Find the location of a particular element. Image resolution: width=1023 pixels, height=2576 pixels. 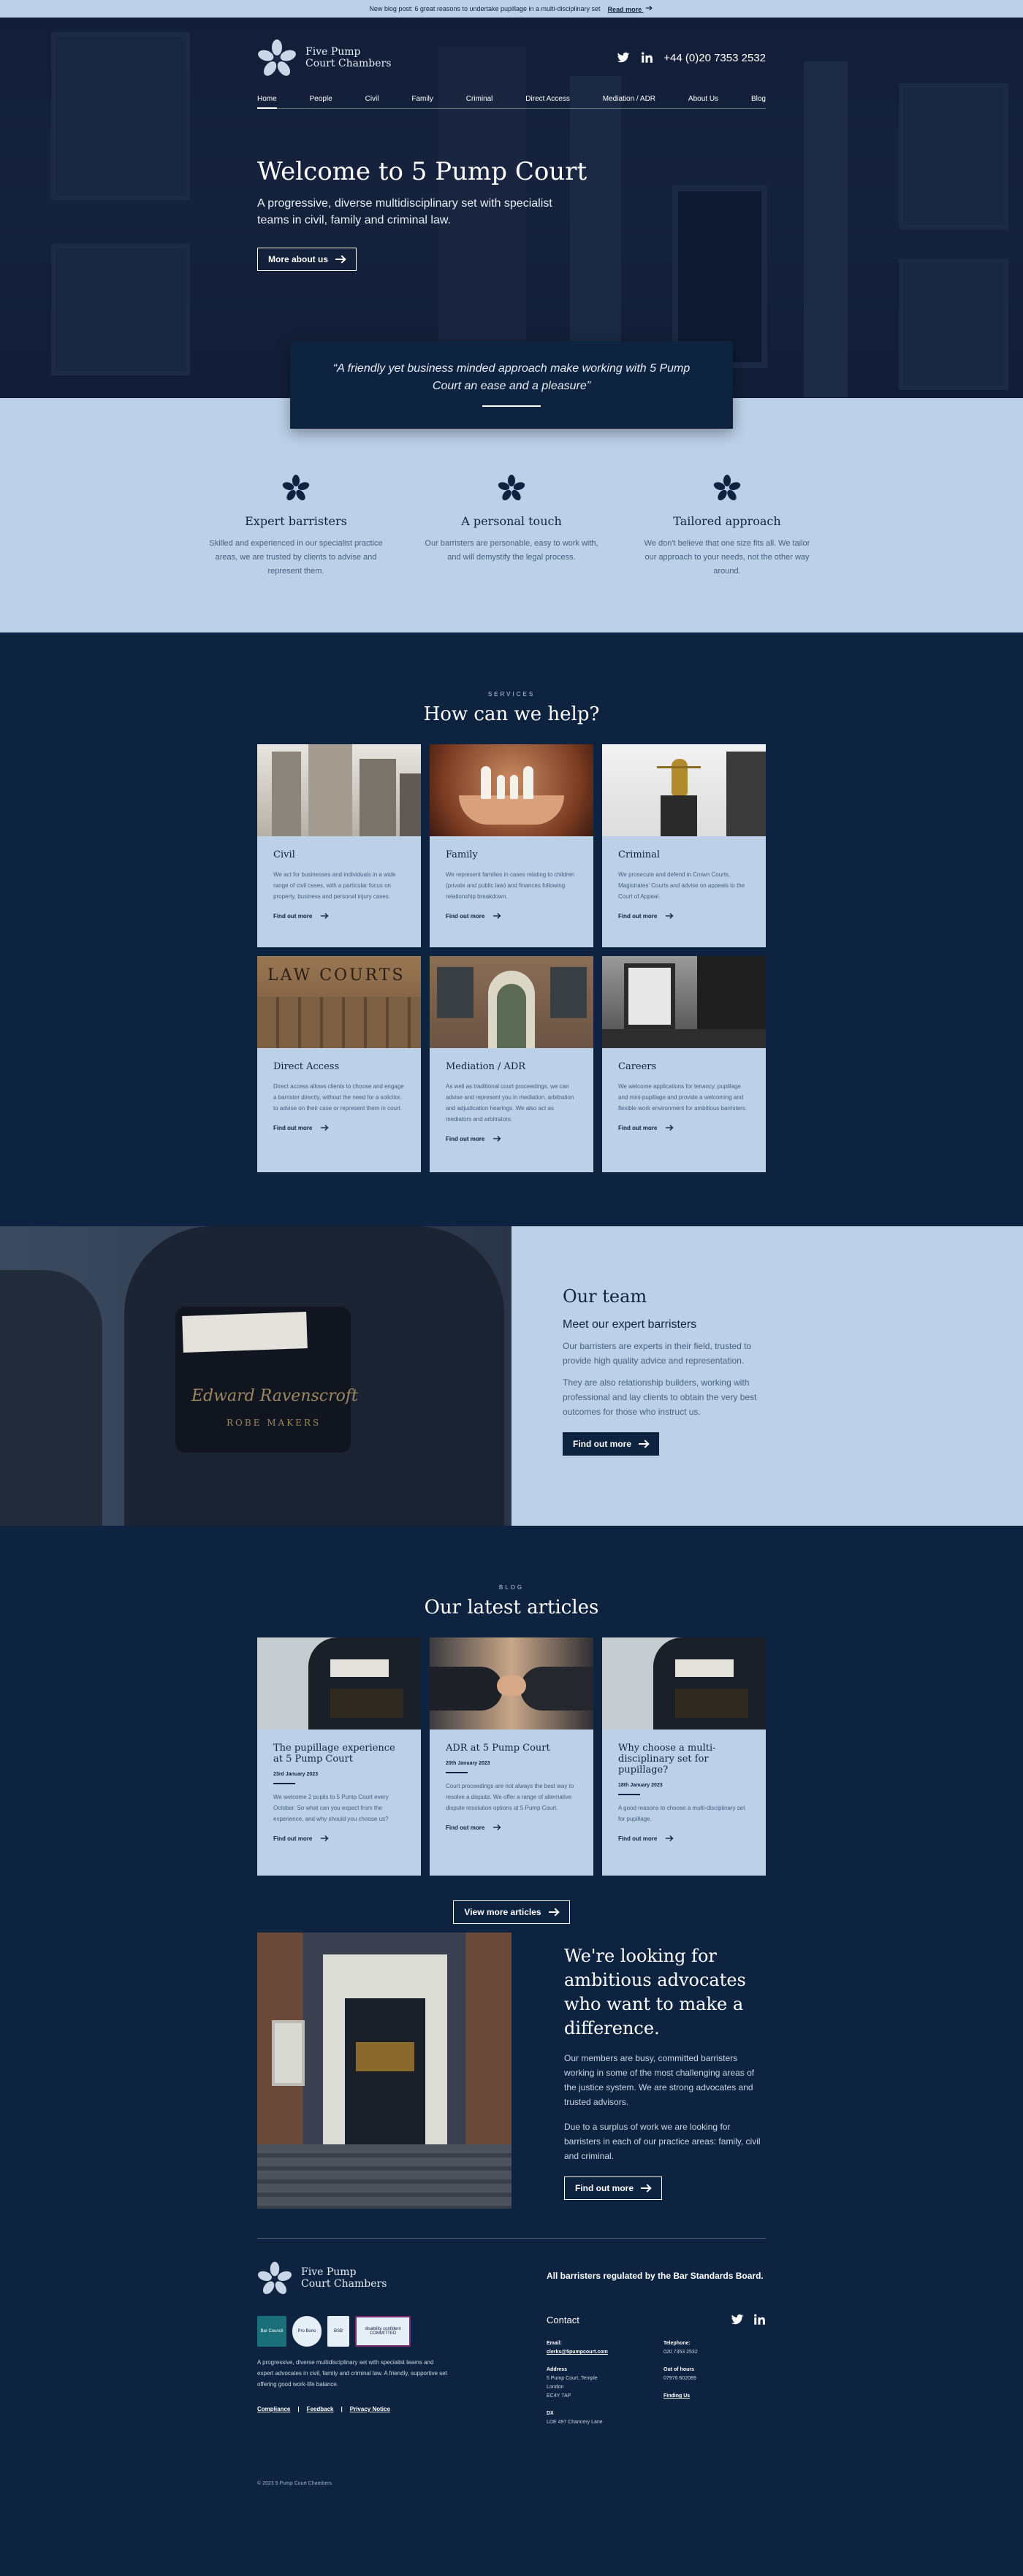

service-title: Mediation / ADR is located at coordinates (486, 1066).